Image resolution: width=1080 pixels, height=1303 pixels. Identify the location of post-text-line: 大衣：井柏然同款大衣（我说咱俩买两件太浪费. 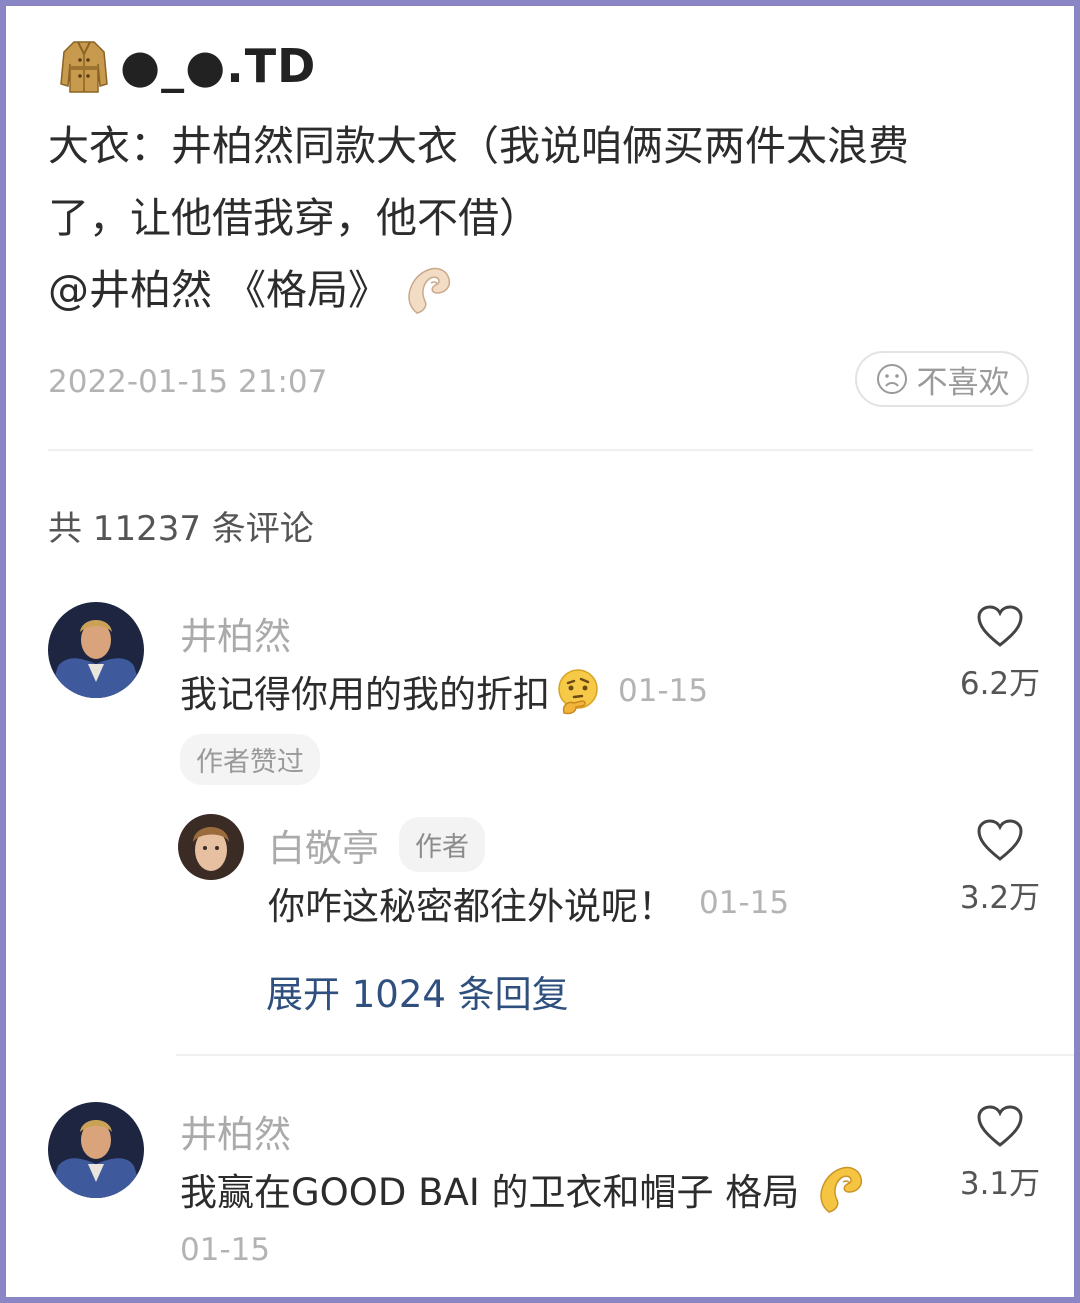
(478, 146).